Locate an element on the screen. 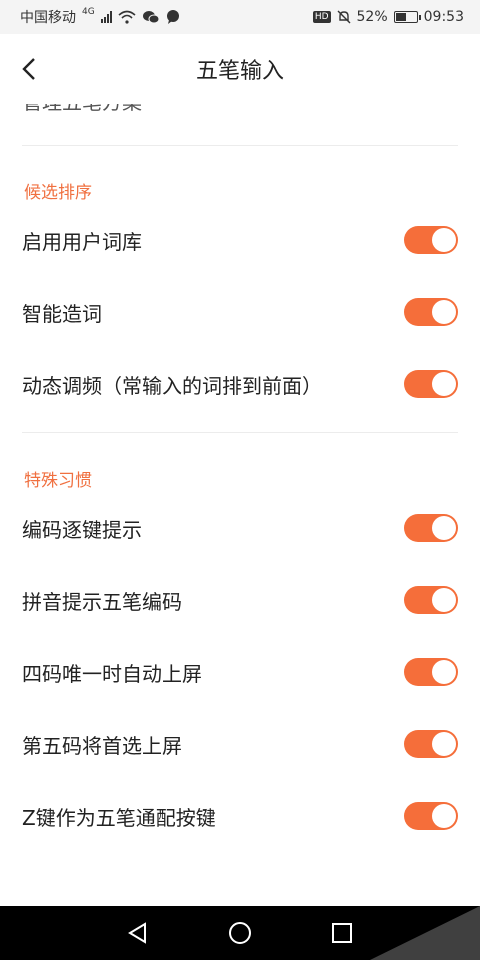 The width and height of the screenshot is (480, 960). back-button is located at coordinates (29, 69).